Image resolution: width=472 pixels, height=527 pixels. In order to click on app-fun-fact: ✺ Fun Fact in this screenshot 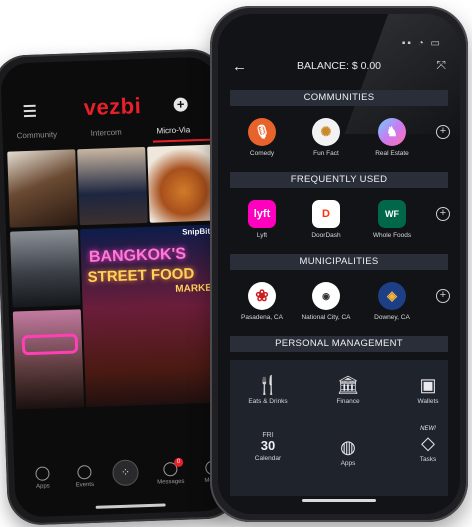, I will do `click(326, 137)`.